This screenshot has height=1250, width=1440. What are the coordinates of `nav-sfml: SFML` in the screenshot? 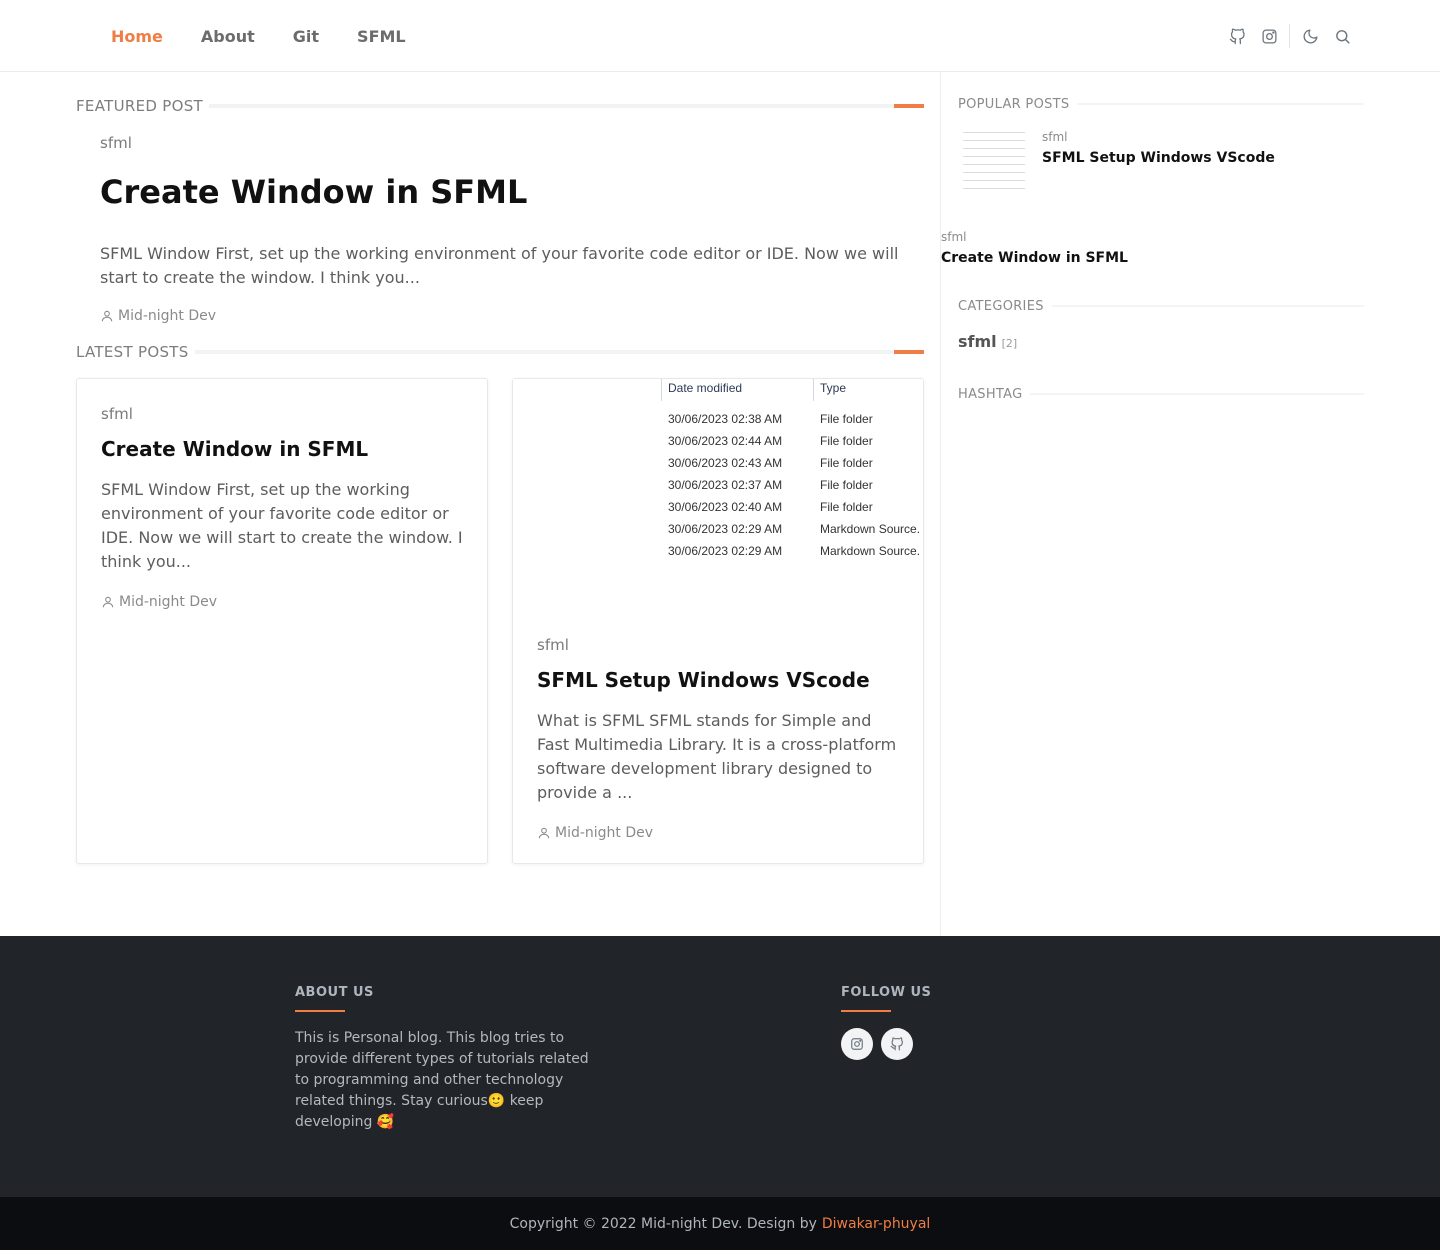 It's located at (381, 36).